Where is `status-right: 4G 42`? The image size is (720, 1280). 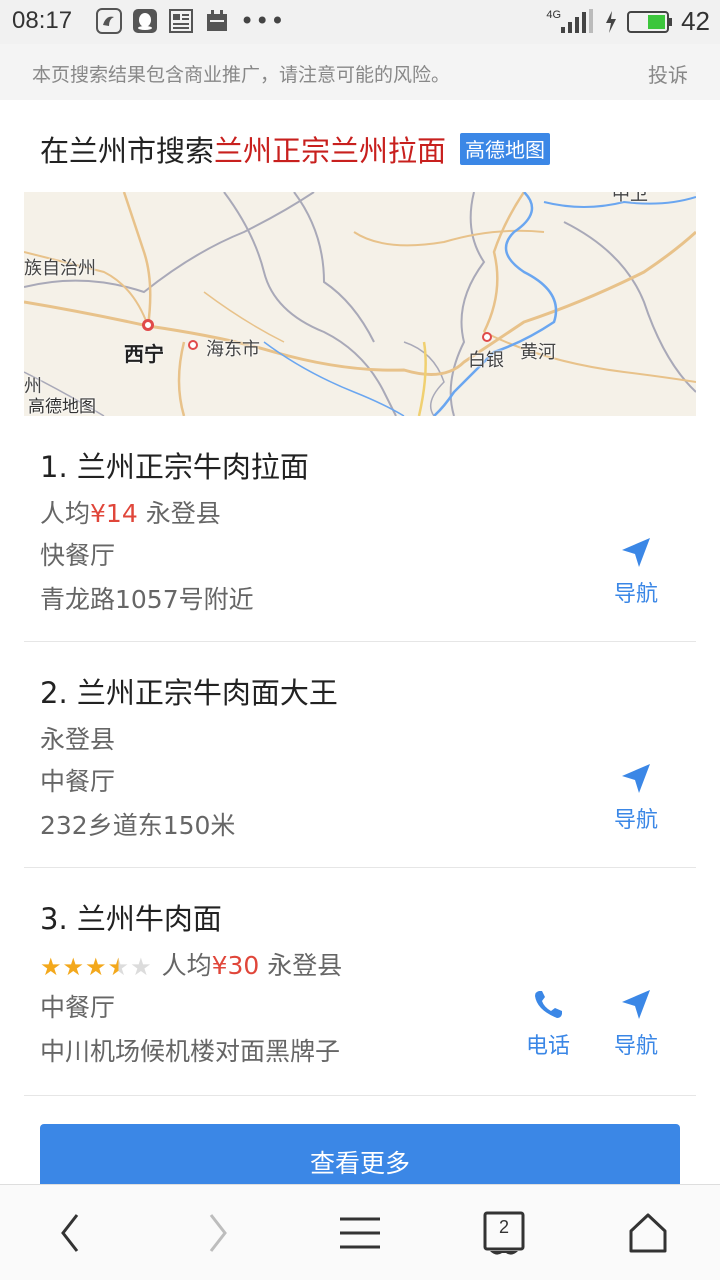 status-right: 4G 42 is located at coordinates (628, 21).